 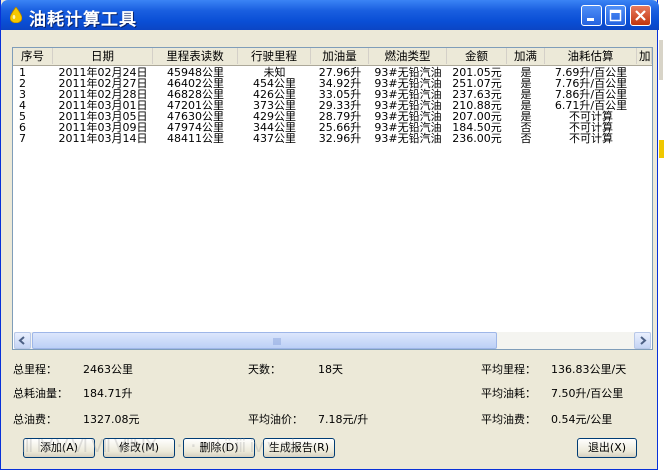 What do you see at coordinates (139, 448) in the screenshot?
I see `edit-button: 修改(M)` at bounding box center [139, 448].